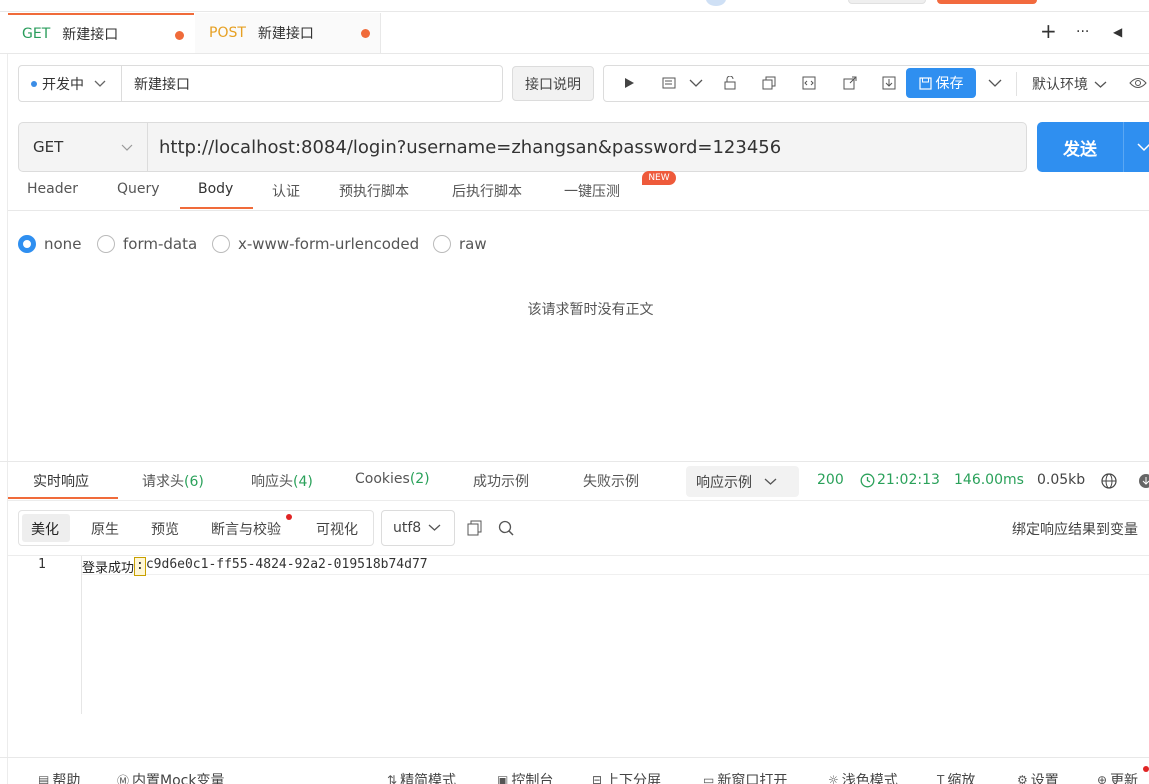 Image resolution: width=1149 pixels, height=784 pixels. Describe the element at coordinates (312, 83) in the screenshot. I see `api-name-input: 新建接口` at that location.